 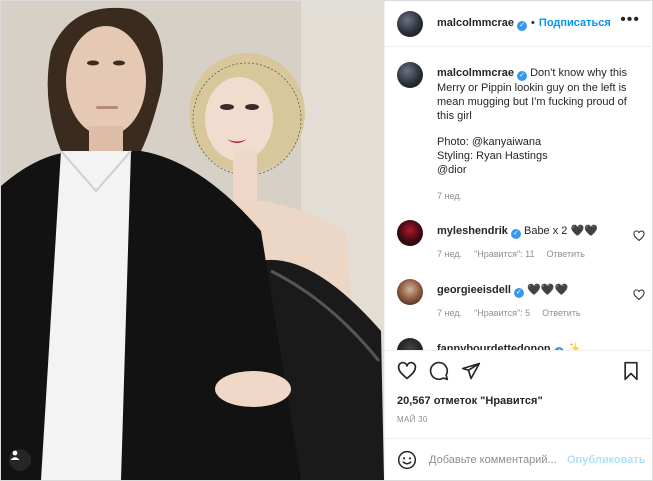 I want to click on bookmark-icon, so click(x=631, y=371).